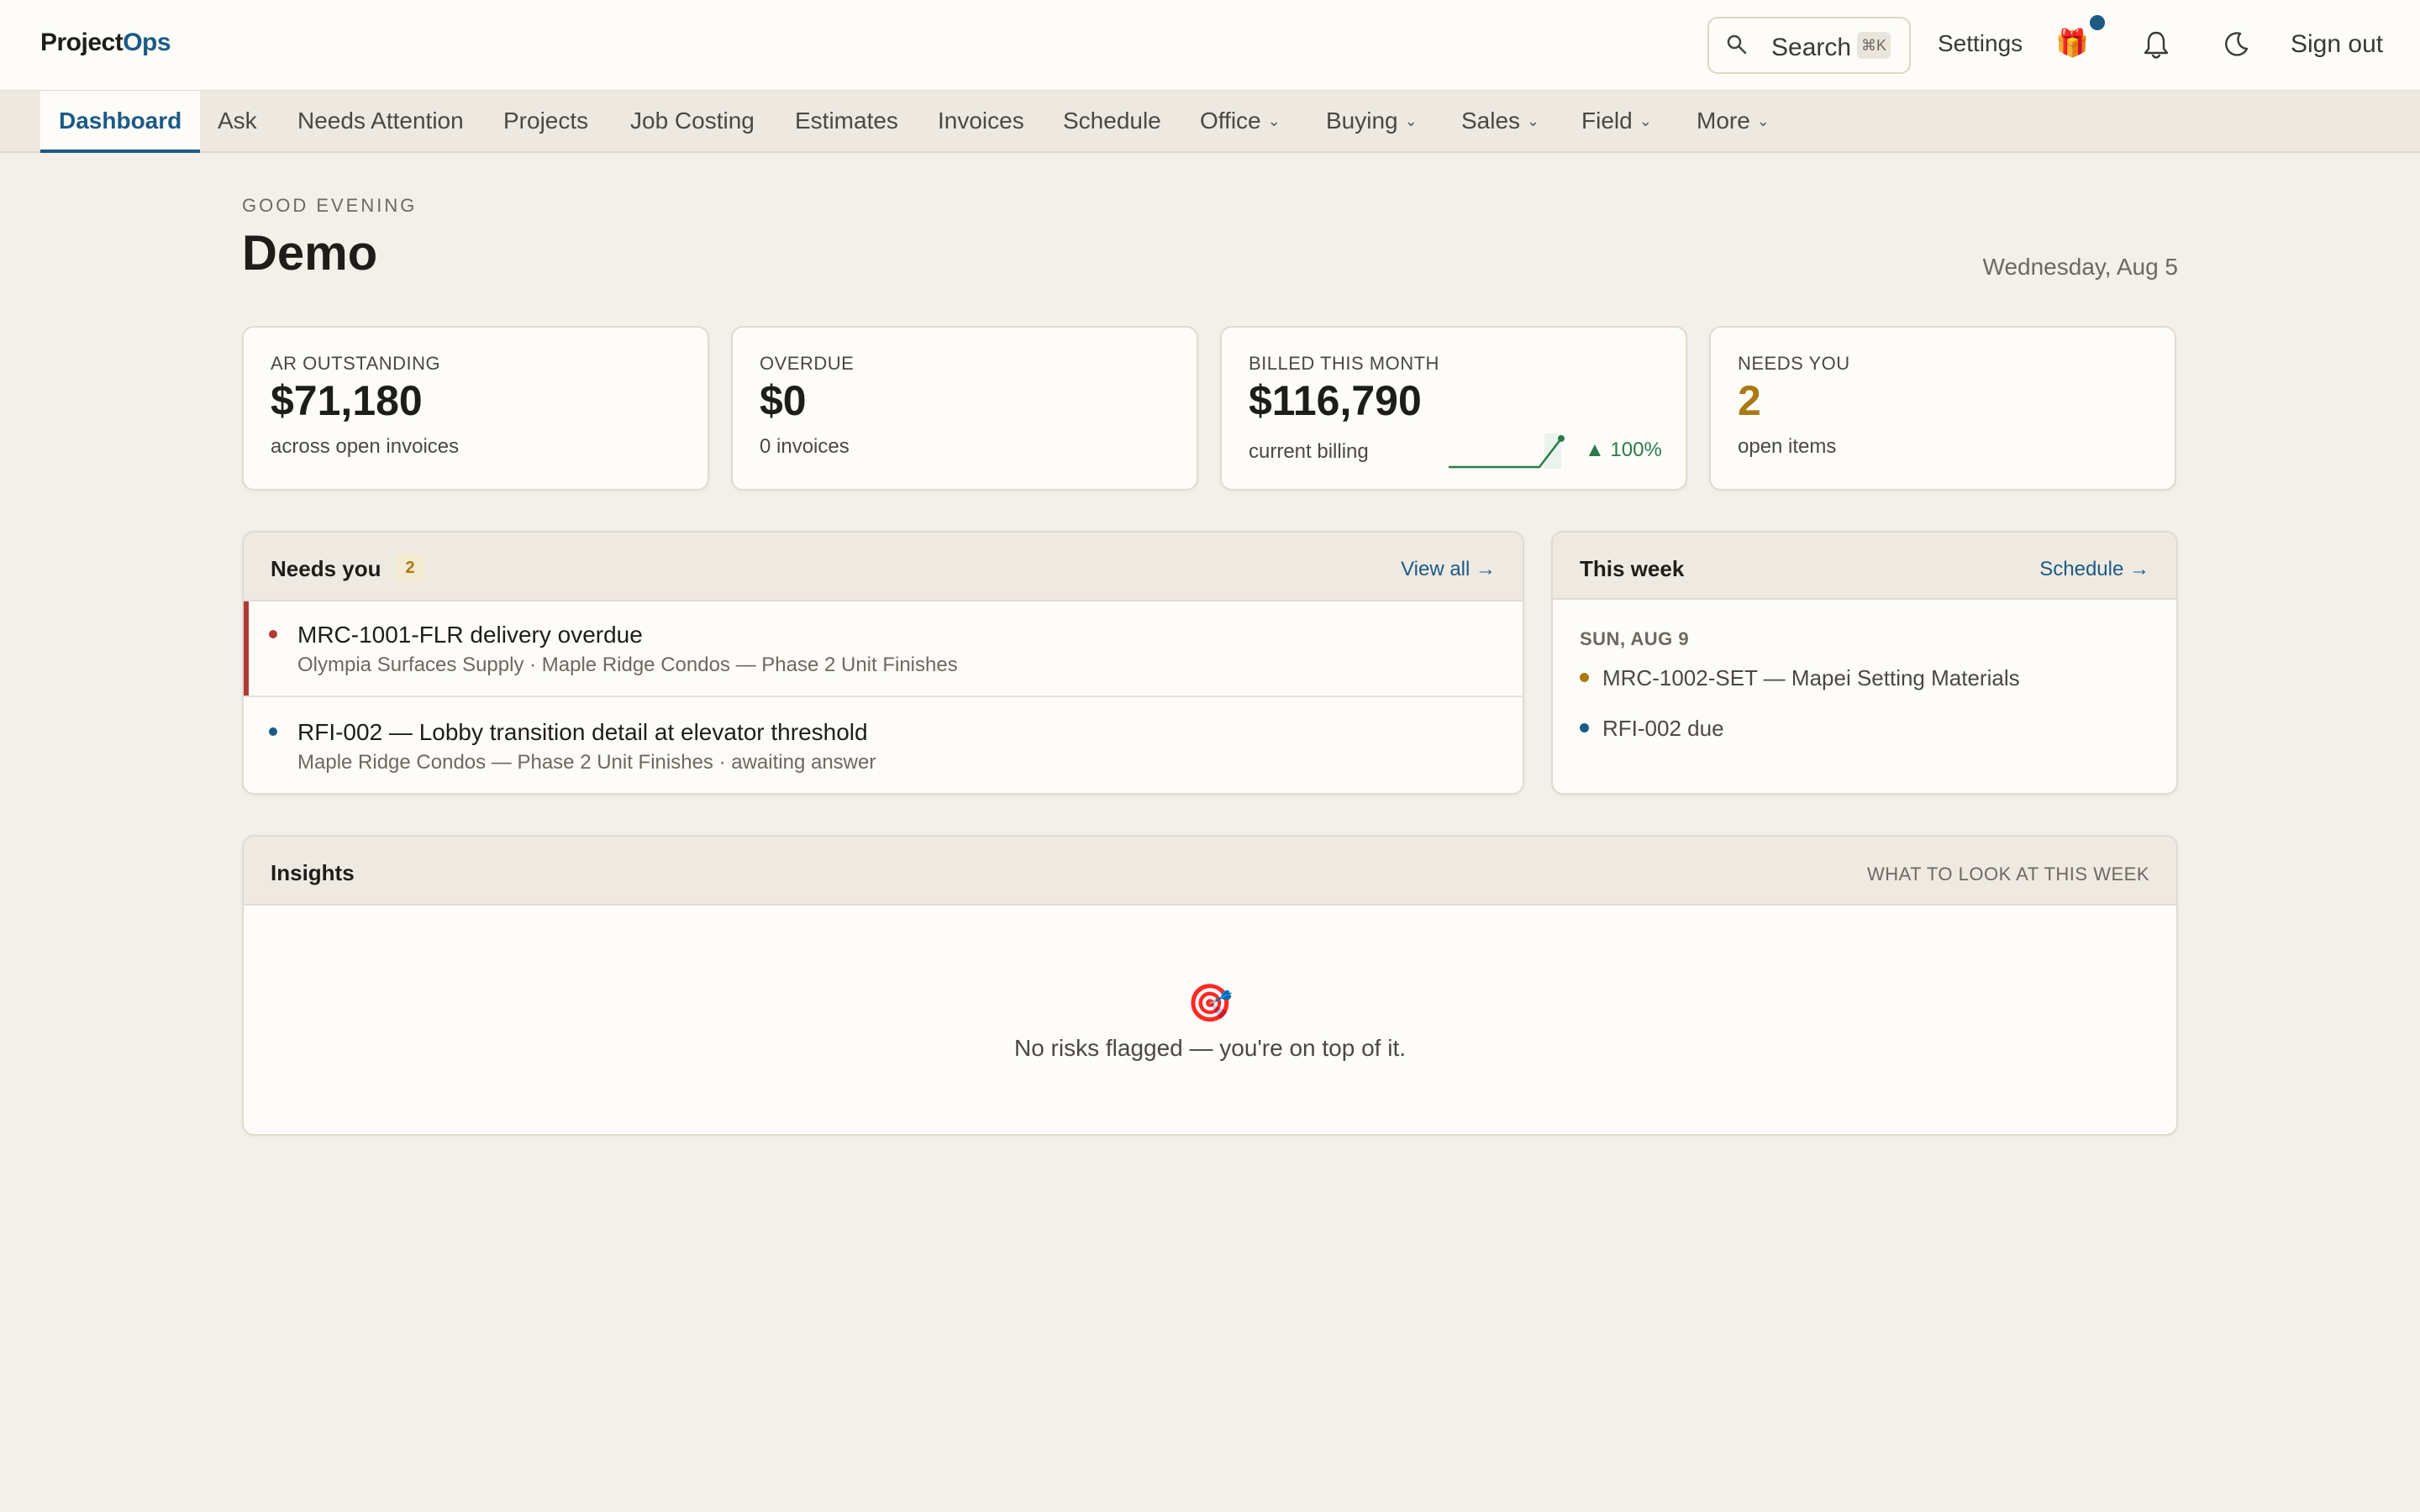  I want to click on logo-main: Project, so click(82, 42).